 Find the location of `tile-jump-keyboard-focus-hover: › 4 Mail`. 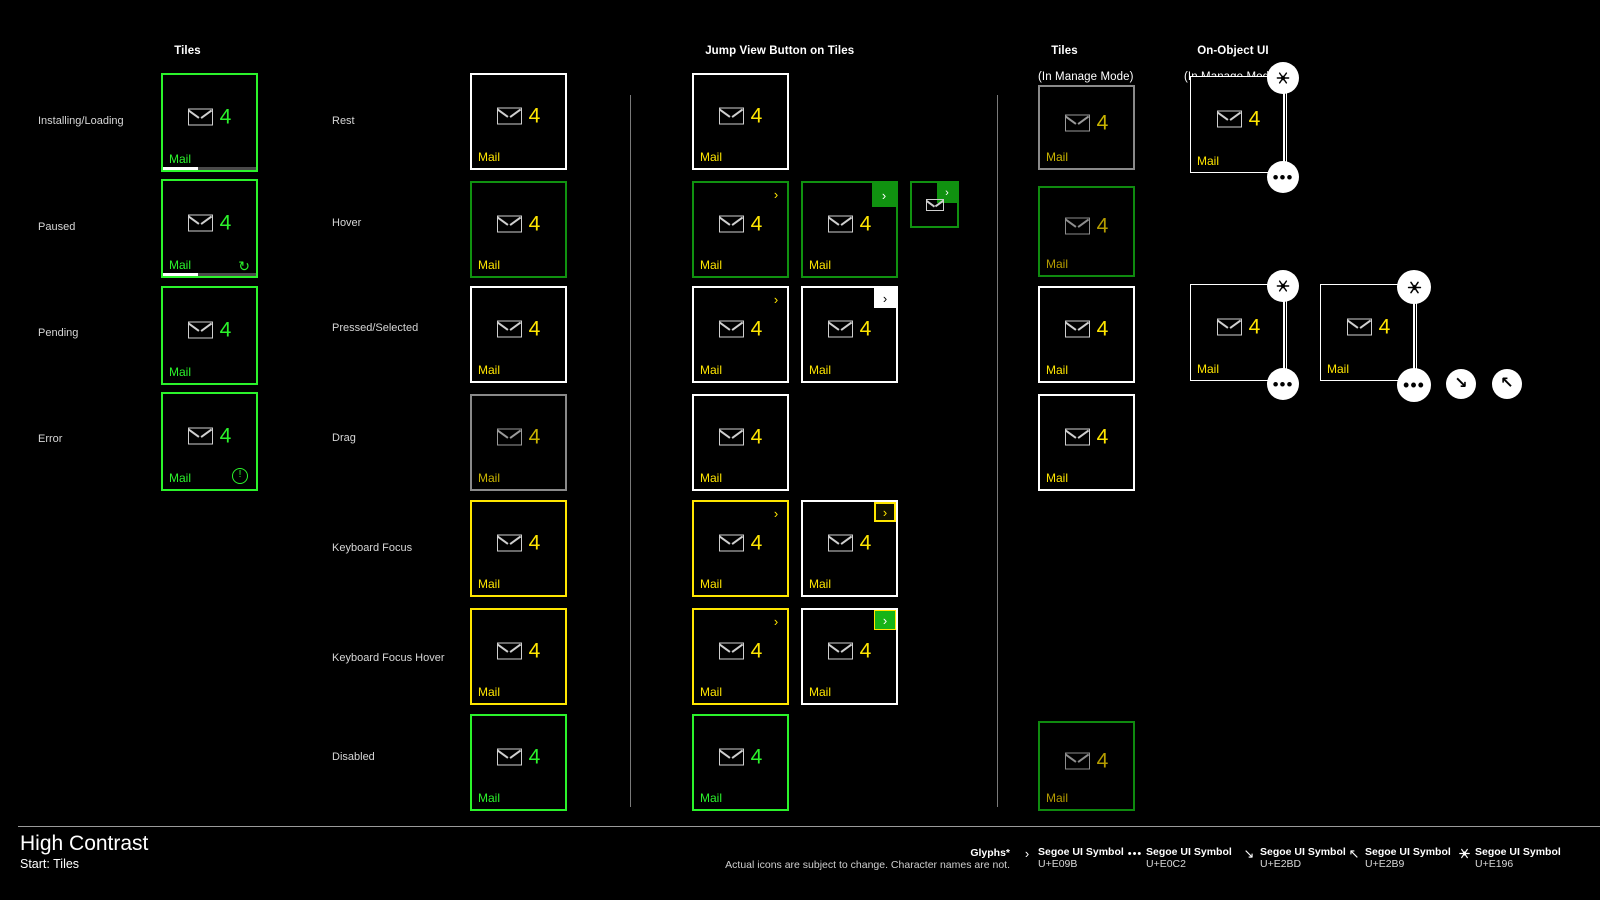

tile-jump-keyboard-focus-hover: › 4 Mail is located at coordinates (740, 656).